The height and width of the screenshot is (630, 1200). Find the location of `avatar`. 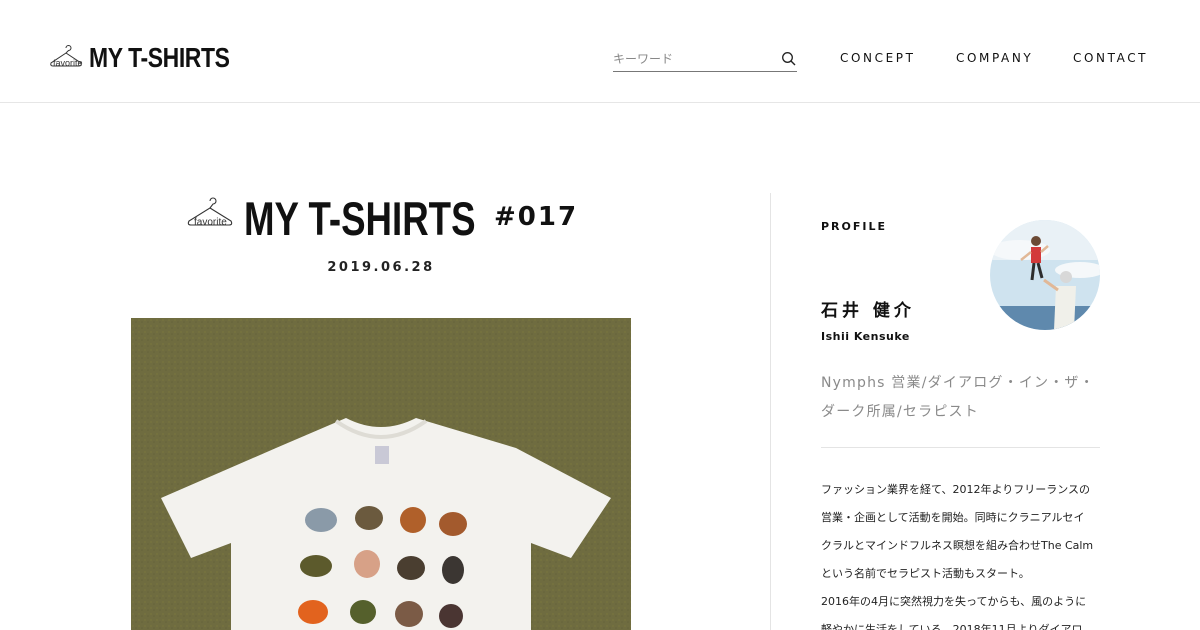

avatar is located at coordinates (1045, 275).